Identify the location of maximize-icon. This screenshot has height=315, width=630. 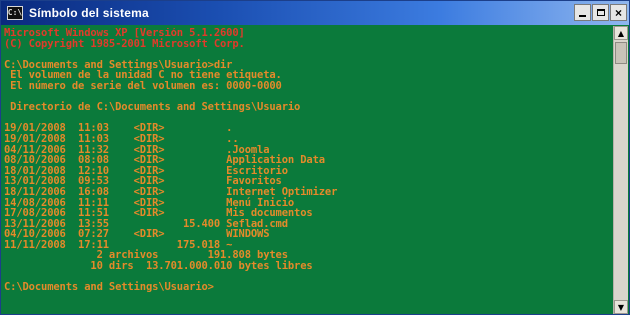
(600, 12).